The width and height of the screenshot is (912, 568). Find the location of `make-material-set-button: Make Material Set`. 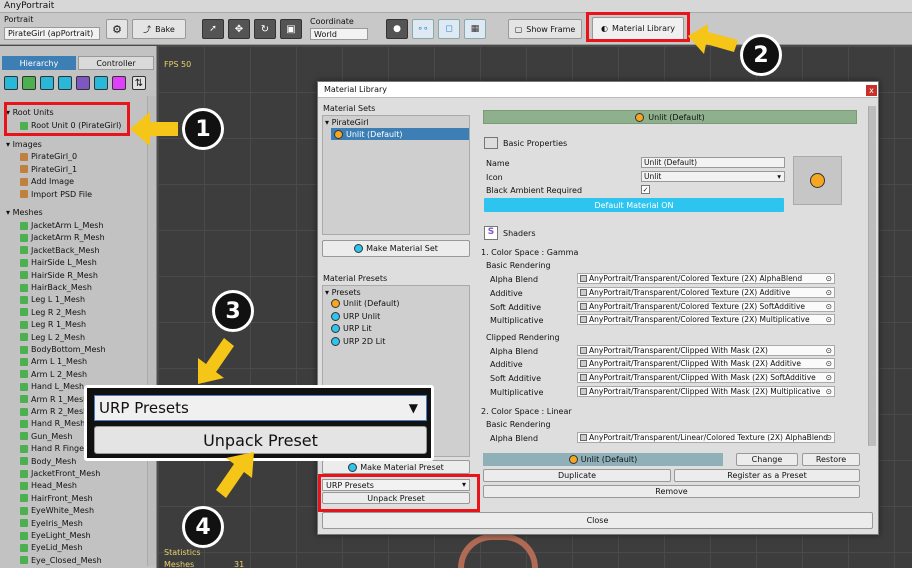

make-material-set-button: Make Material Set is located at coordinates (396, 248).